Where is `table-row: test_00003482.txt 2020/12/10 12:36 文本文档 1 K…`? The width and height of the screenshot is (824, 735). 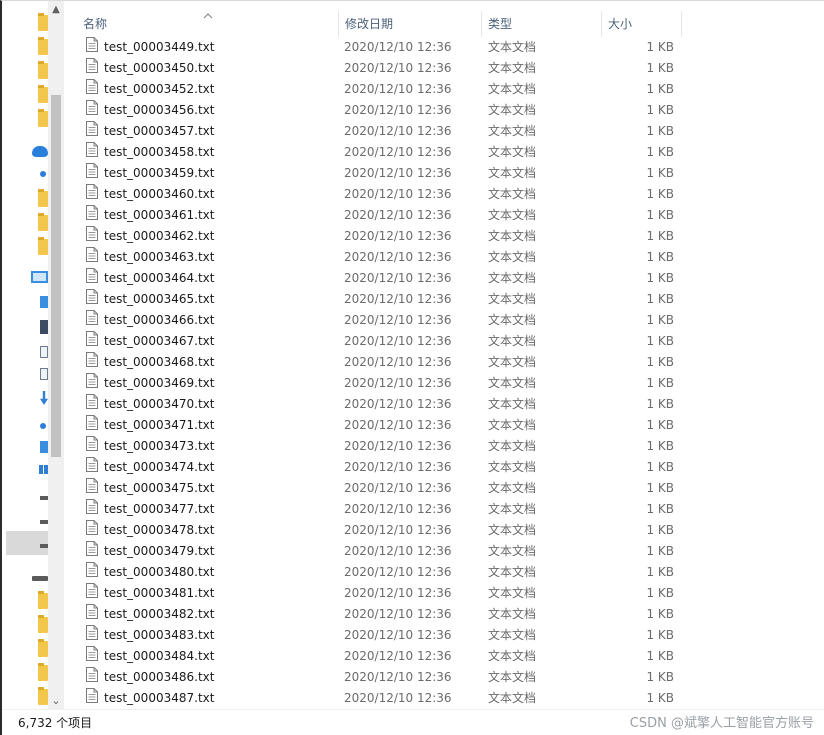 table-row: test_00003482.txt 2020/12/10 12:36 文本文档 1 K… is located at coordinates (450, 614).